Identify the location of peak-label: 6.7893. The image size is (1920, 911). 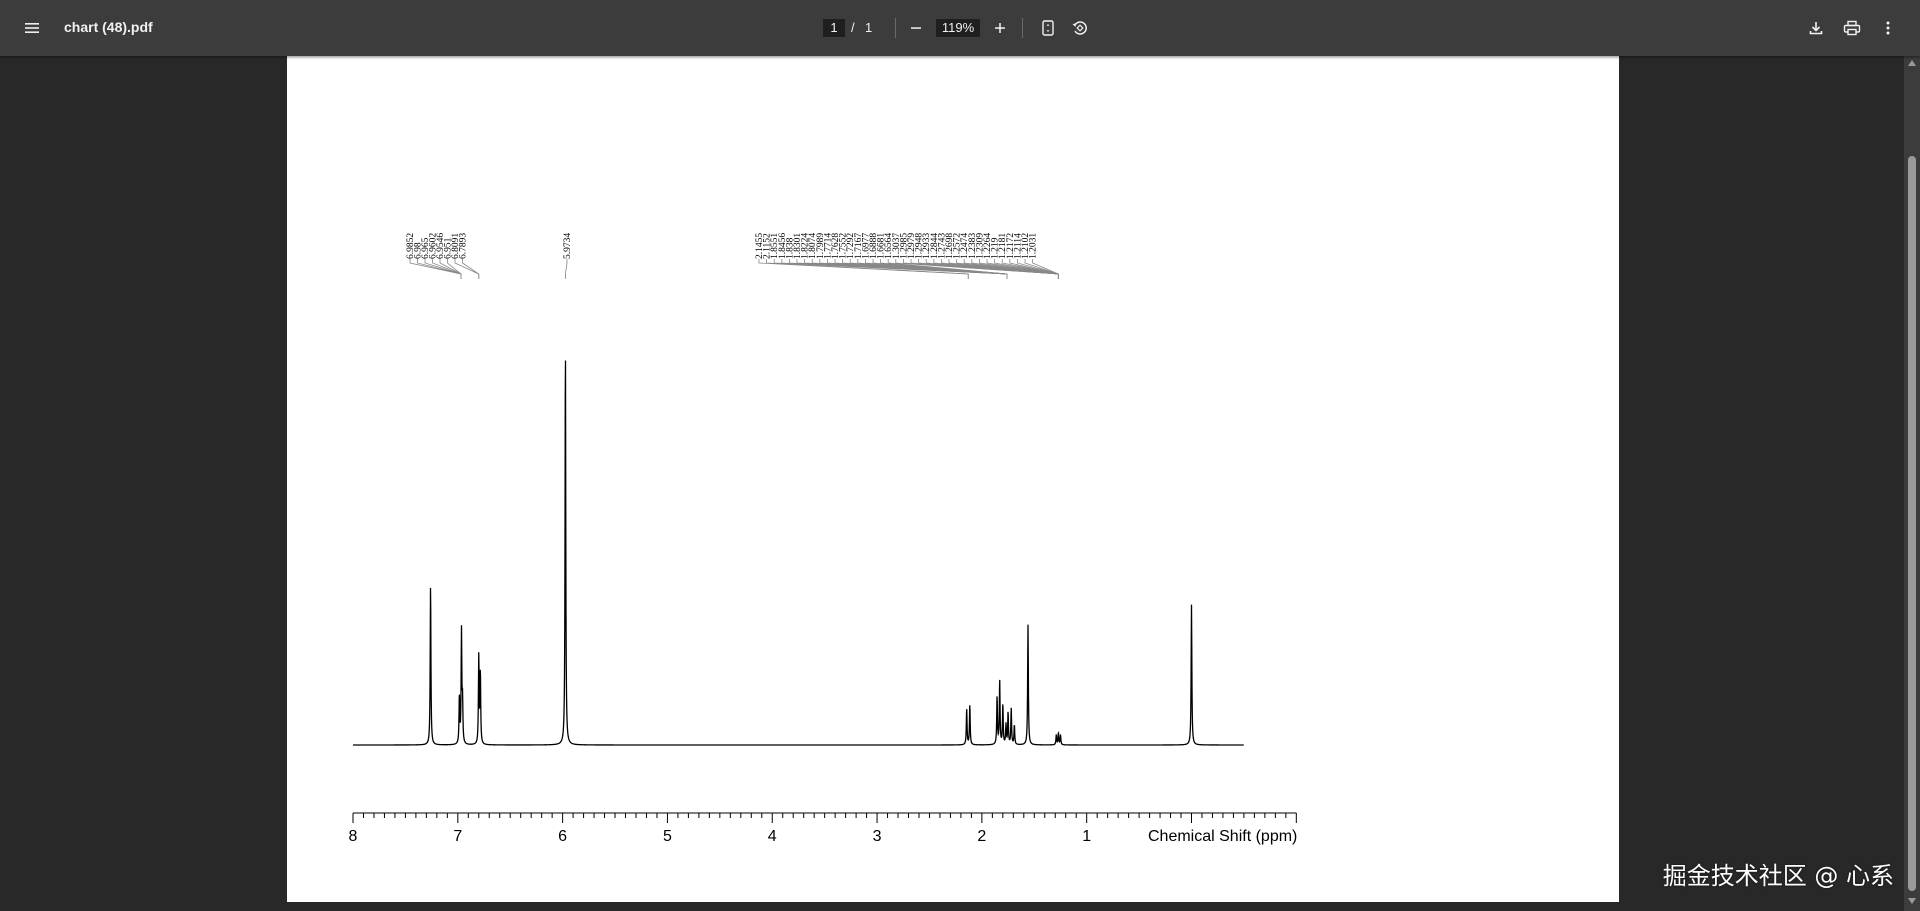
(464, 246).